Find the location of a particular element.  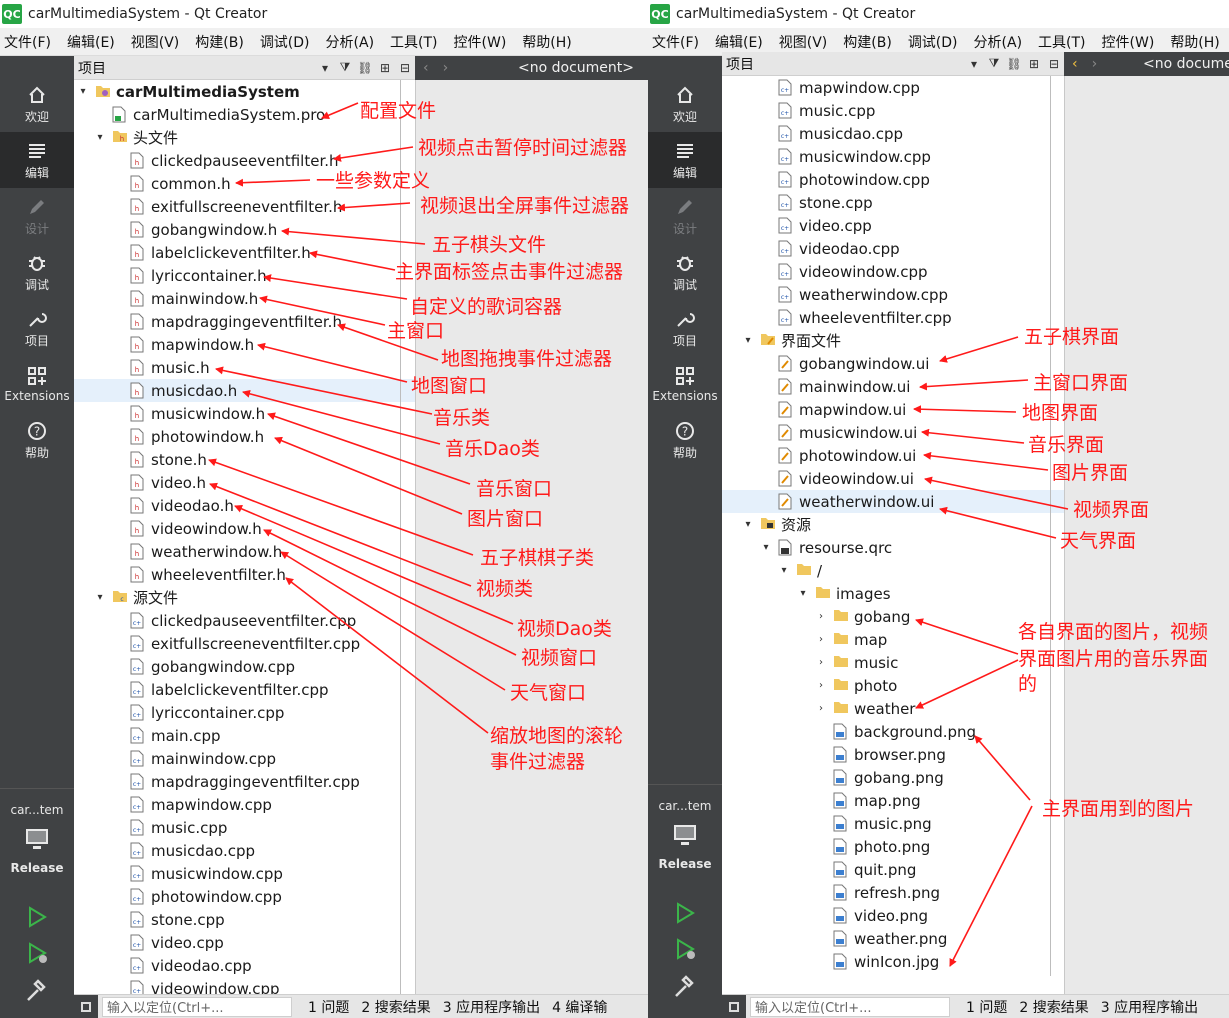

tree-item: h labelclickeventfilter.h is located at coordinates (244, 252).